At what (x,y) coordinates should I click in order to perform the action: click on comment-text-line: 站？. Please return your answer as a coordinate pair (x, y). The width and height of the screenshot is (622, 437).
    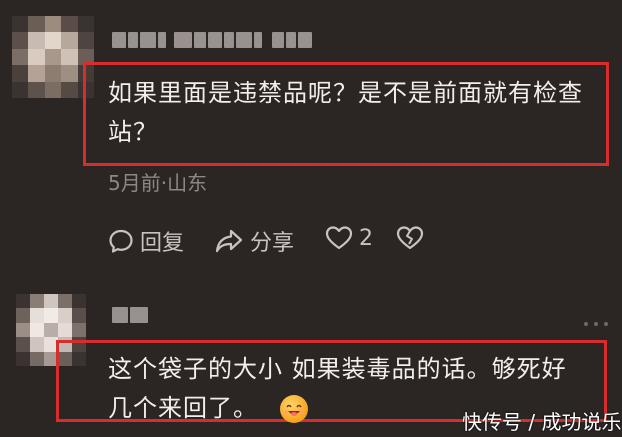
    Looking at the image, I should click on (133, 132).